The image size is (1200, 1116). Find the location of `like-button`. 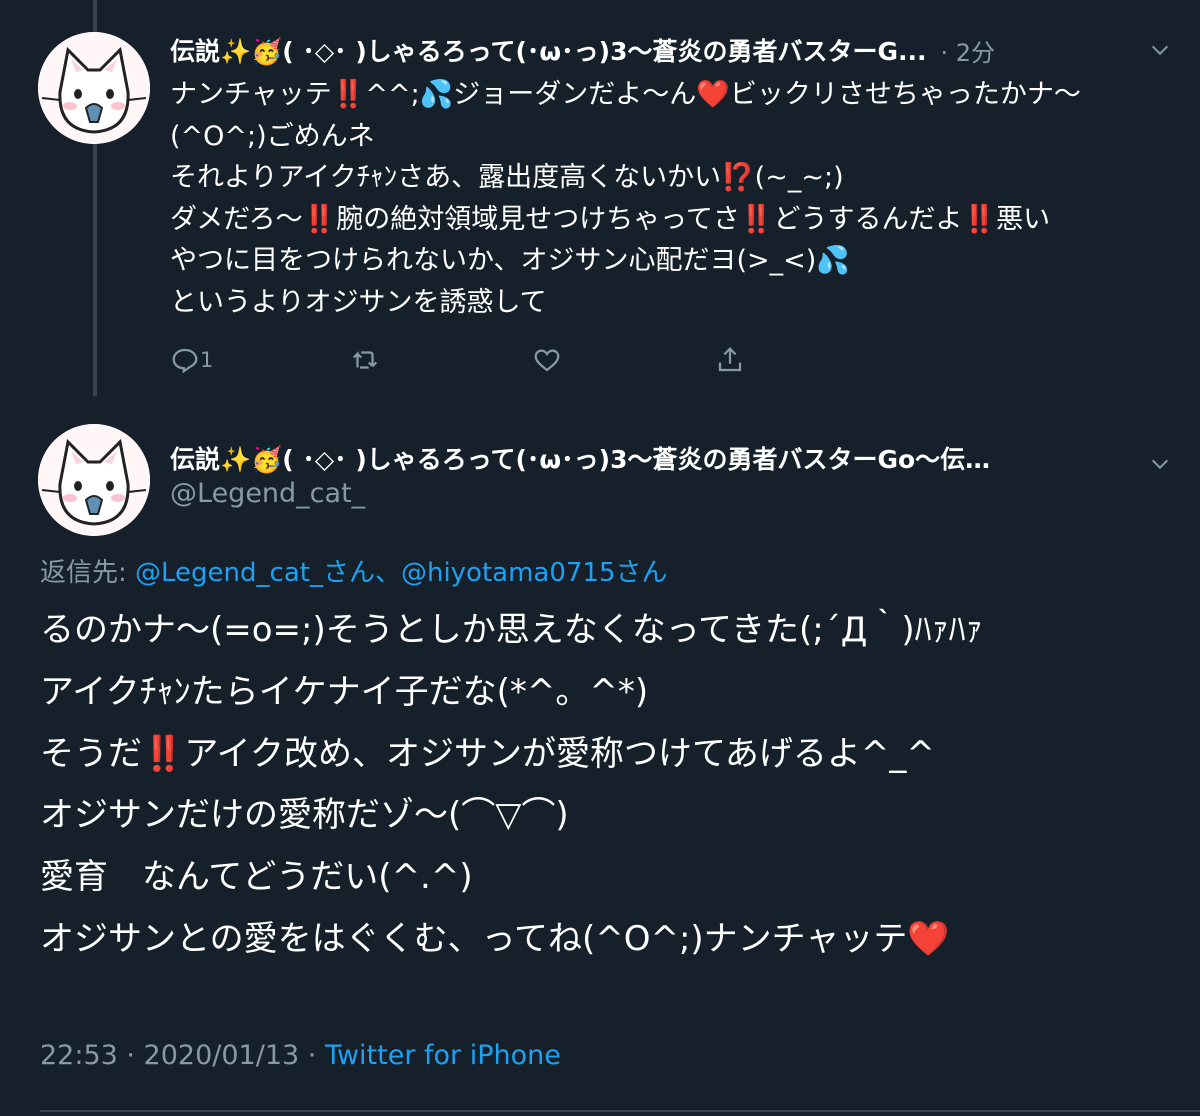

like-button is located at coordinates (547, 360).